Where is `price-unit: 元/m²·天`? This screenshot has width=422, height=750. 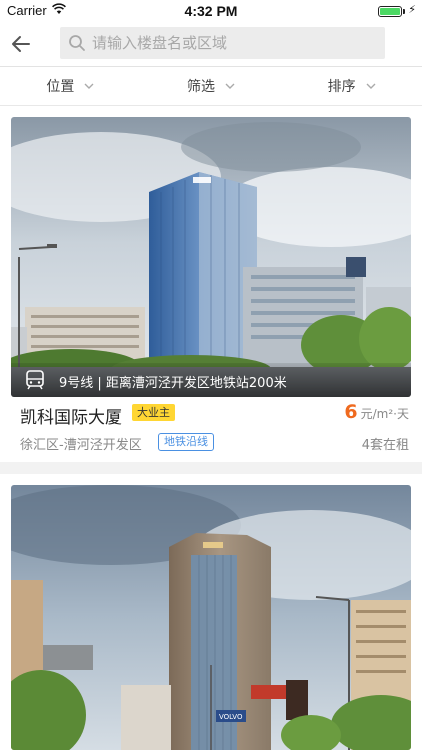
price-unit: 元/m²·天 is located at coordinates (384, 414).